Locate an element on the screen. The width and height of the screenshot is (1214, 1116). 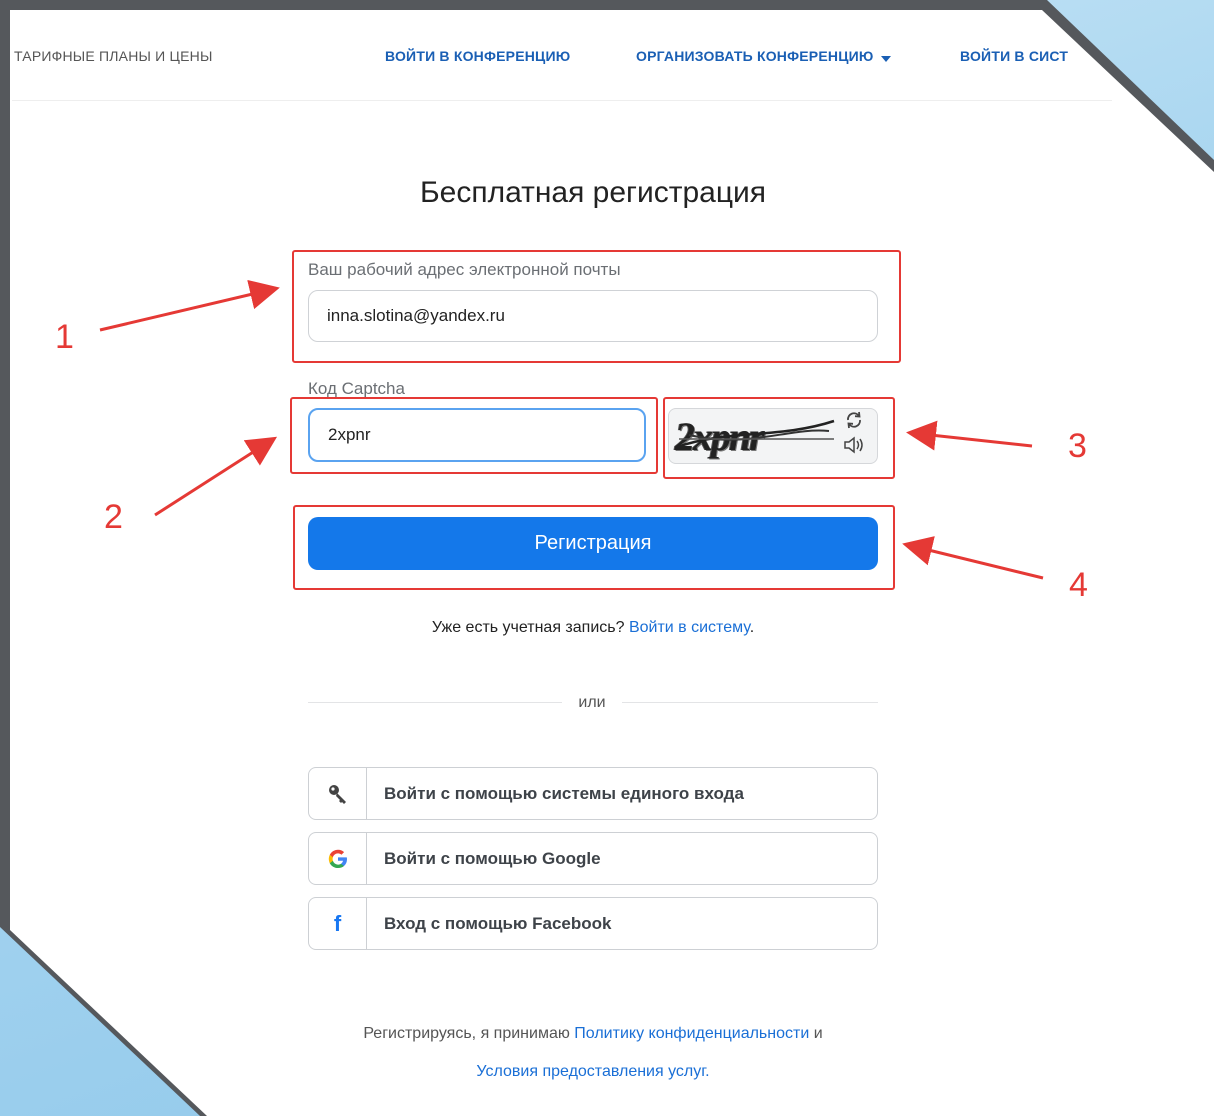
annotation-number-4: 4 is located at coordinates (1078, 585).